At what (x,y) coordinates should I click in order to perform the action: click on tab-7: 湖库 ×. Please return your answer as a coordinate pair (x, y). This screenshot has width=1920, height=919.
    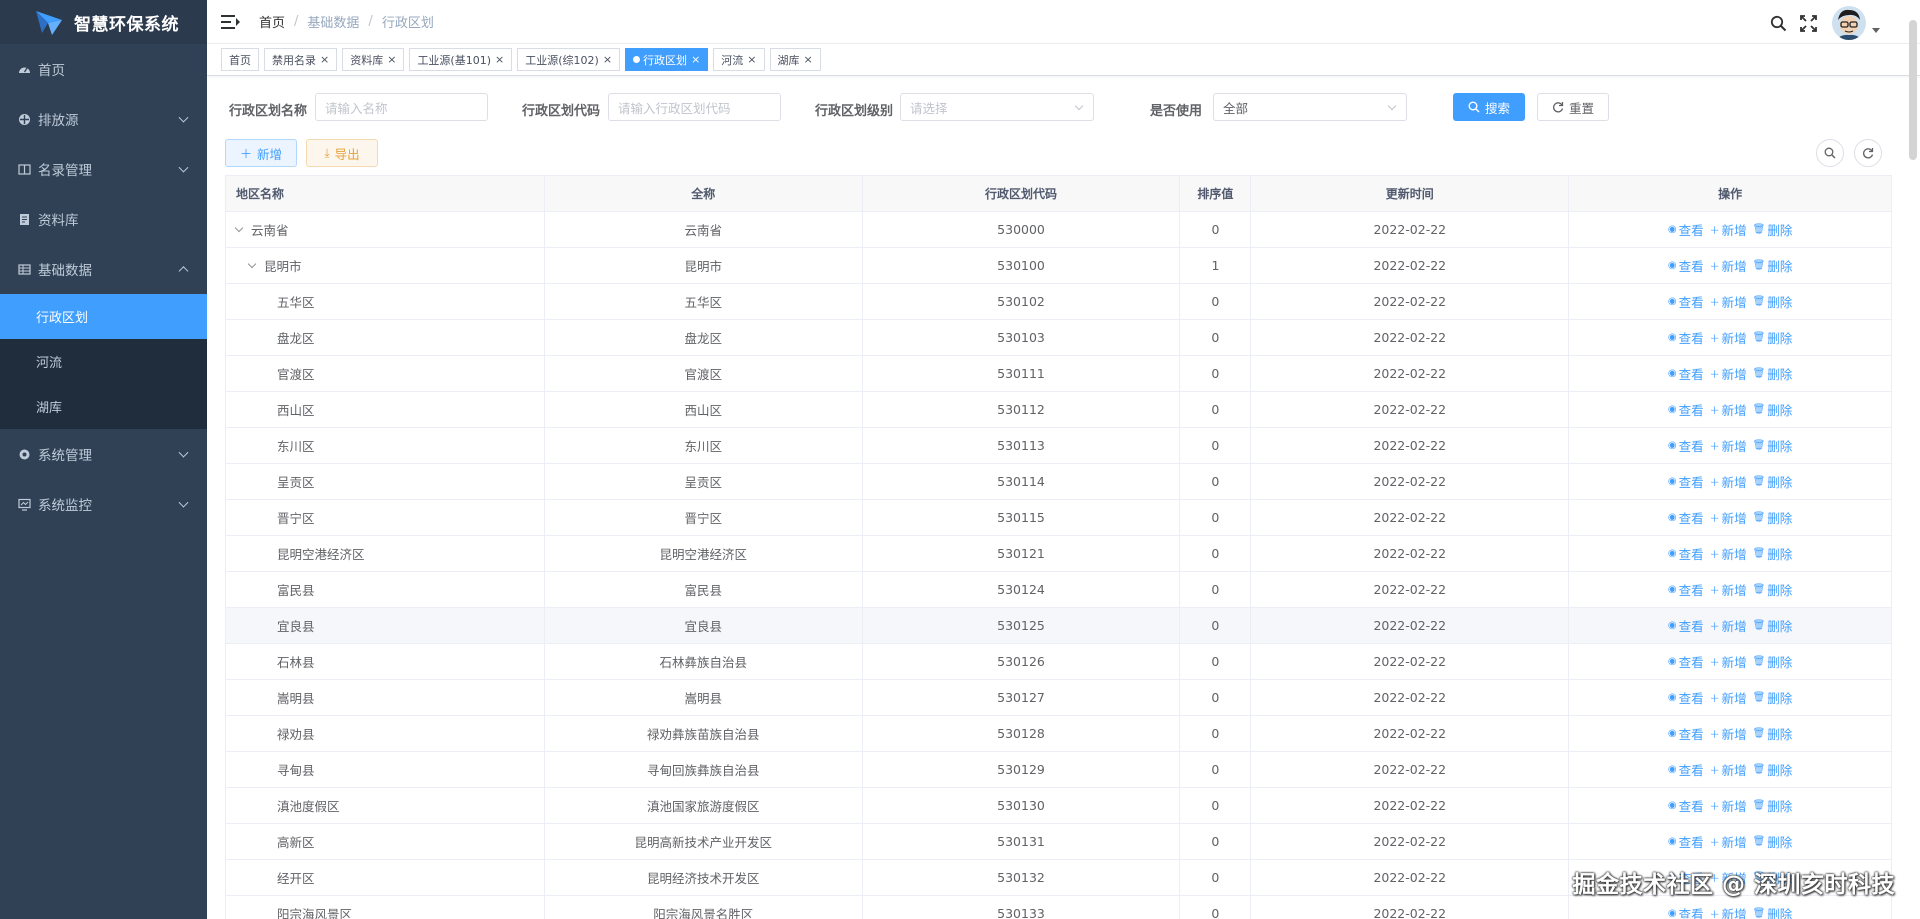
    Looking at the image, I should click on (795, 59).